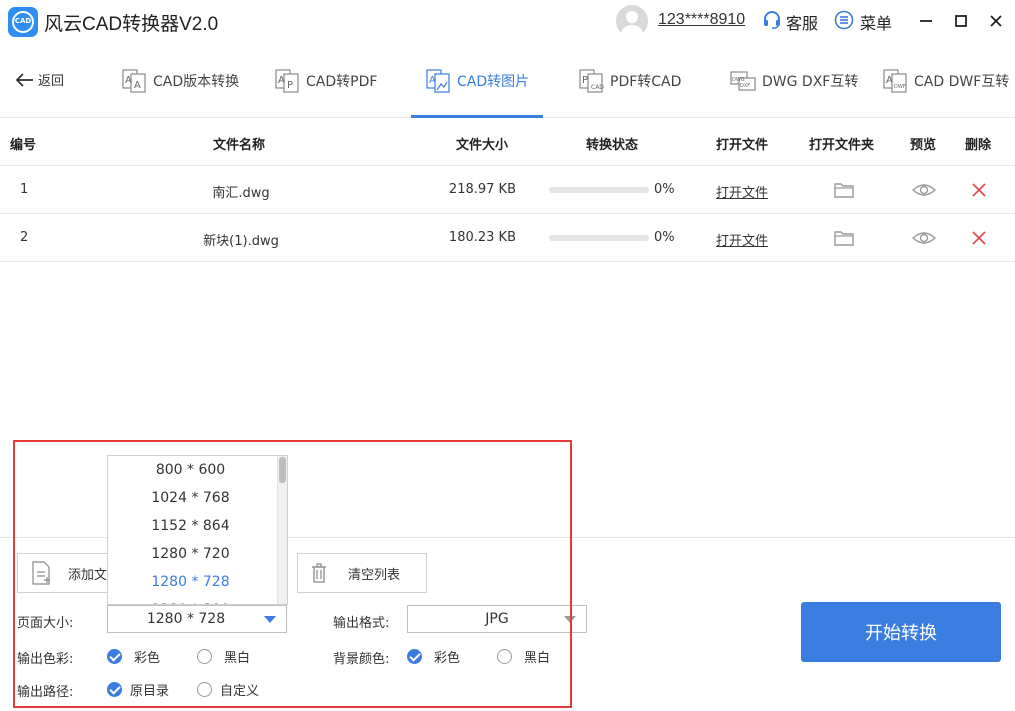 This screenshot has height=711, width=1015. I want to click on page-size-select: 1280 * 728, so click(197, 619).